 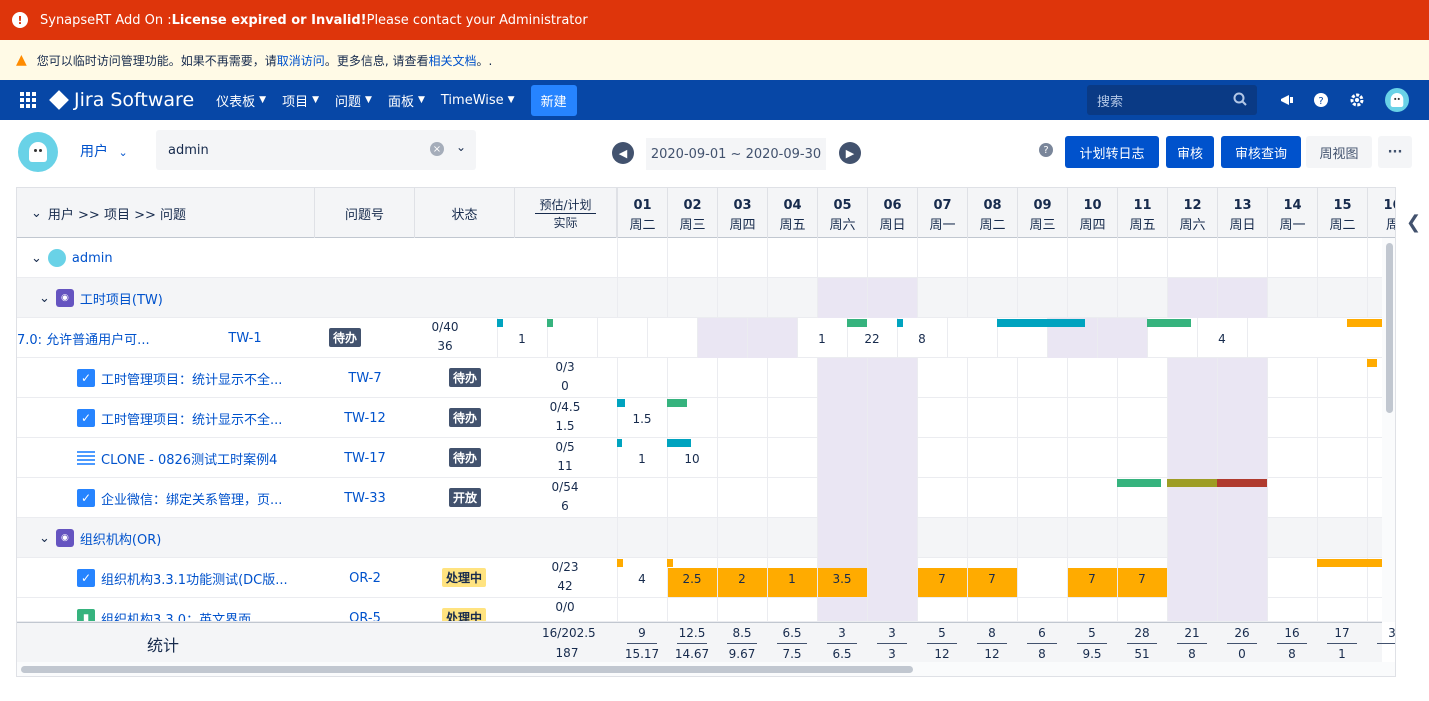 What do you see at coordinates (104, 151) in the screenshot?
I see `user-type-select: 用户 ⌄` at bounding box center [104, 151].